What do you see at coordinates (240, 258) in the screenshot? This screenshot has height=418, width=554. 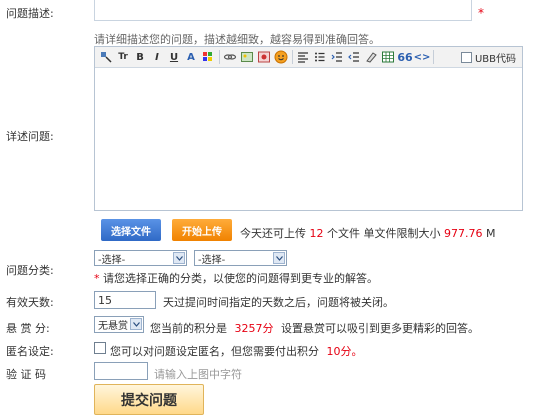 I see `category-select-2: -选择-` at bounding box center [240, 258].